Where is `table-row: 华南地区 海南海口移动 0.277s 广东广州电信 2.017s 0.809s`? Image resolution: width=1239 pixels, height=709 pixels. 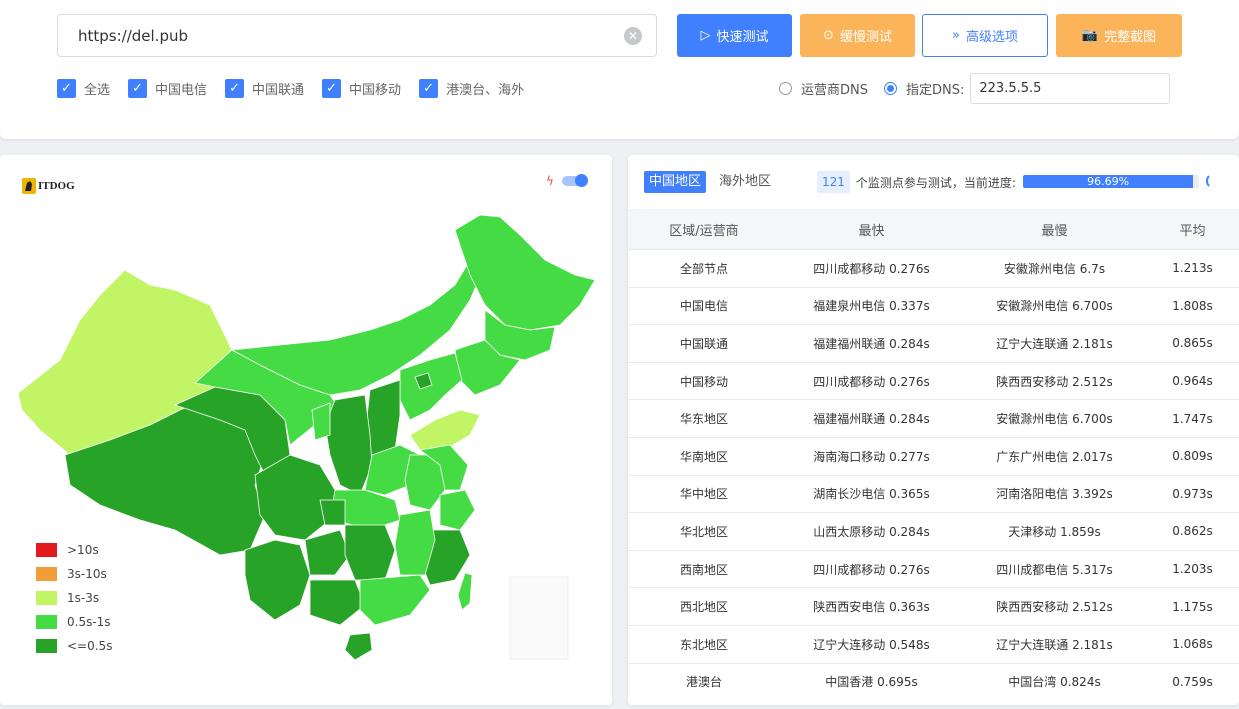
table-row: 华南地区 海南海口移动 0.277s 广东广州电信 2.017s 0.809s is located at coordinates (933, 455).